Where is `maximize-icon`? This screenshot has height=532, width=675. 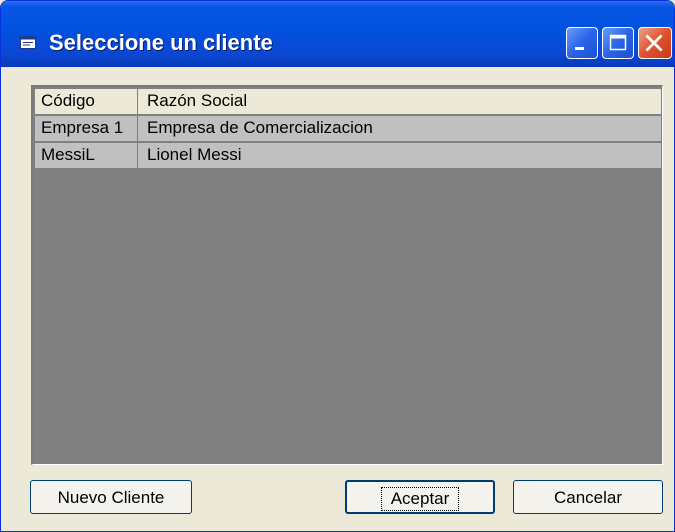 maximize-icon is located at coordinates (618, 42).